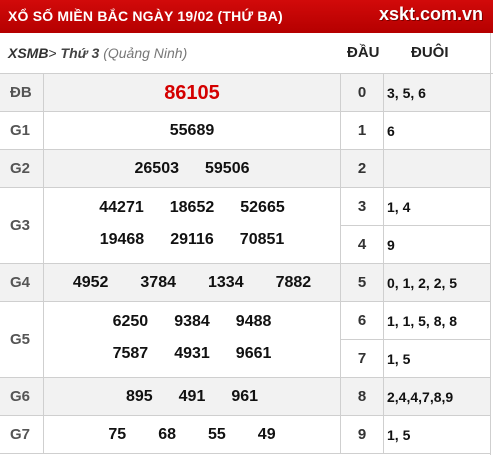 The width and height of the screenshot is (493, 455). I want to click on loto-row: 7 1, 5, so click(415, 359).